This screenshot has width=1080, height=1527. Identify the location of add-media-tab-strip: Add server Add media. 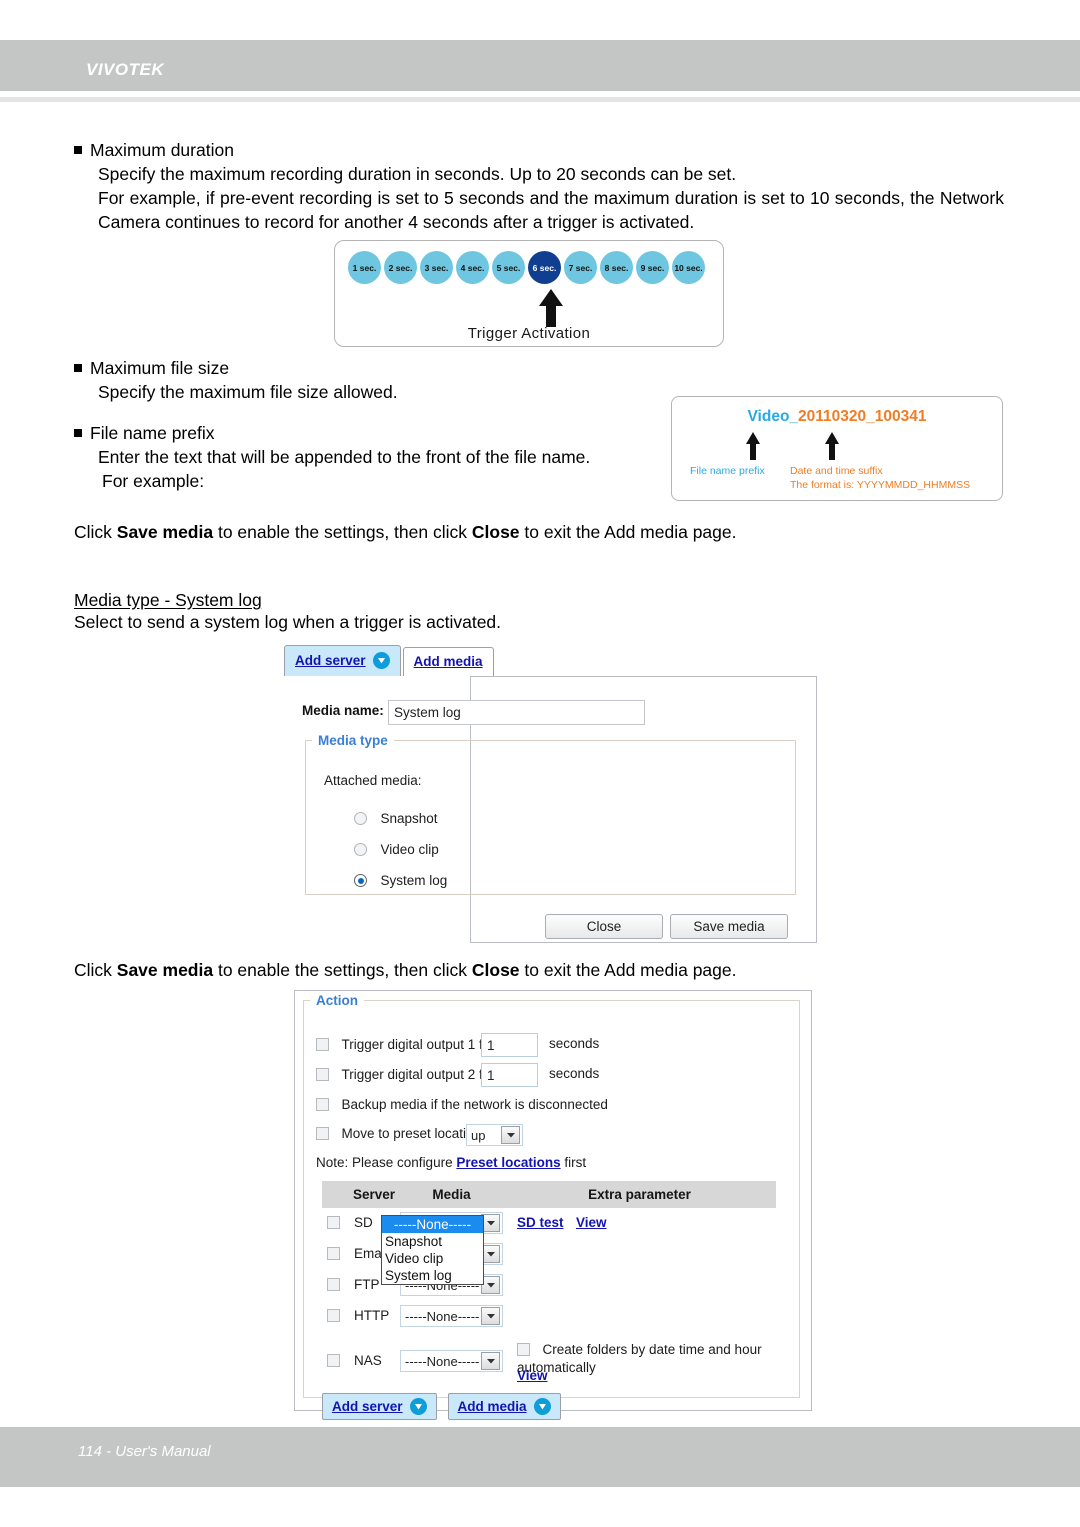
(389, 660).